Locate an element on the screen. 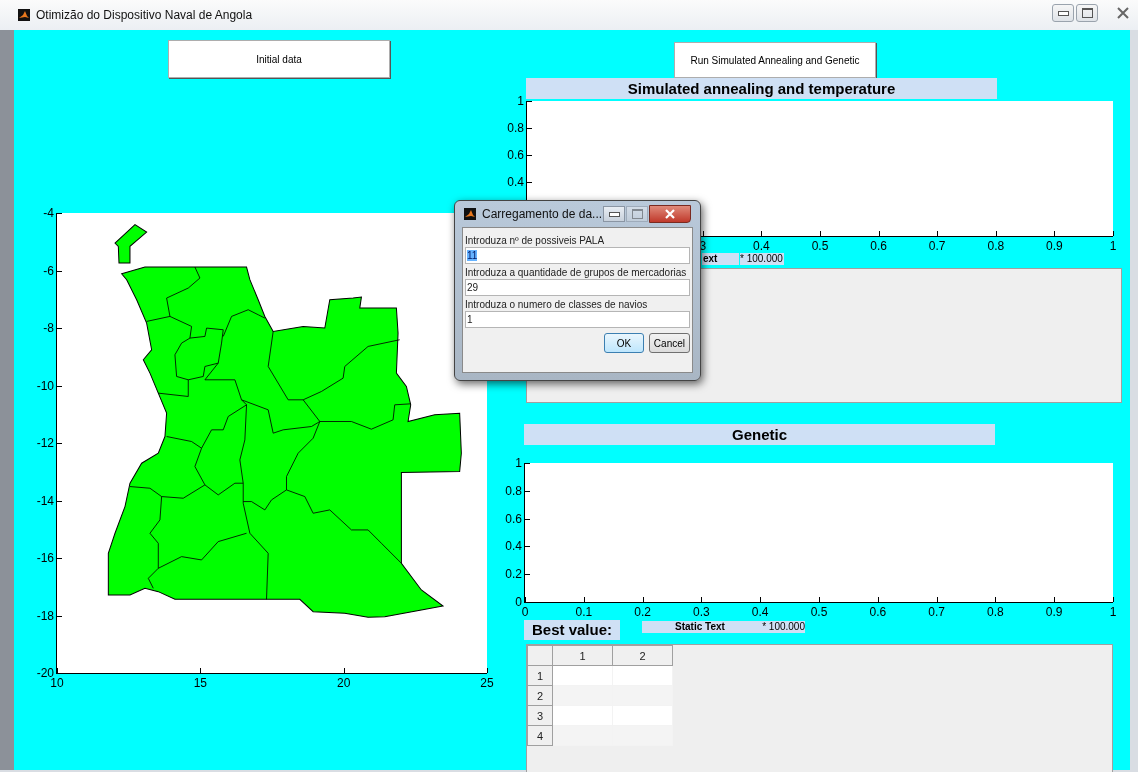  field-label: Introduza a quantidade de grupos de mercadorias is located at coordinates (576, 272).